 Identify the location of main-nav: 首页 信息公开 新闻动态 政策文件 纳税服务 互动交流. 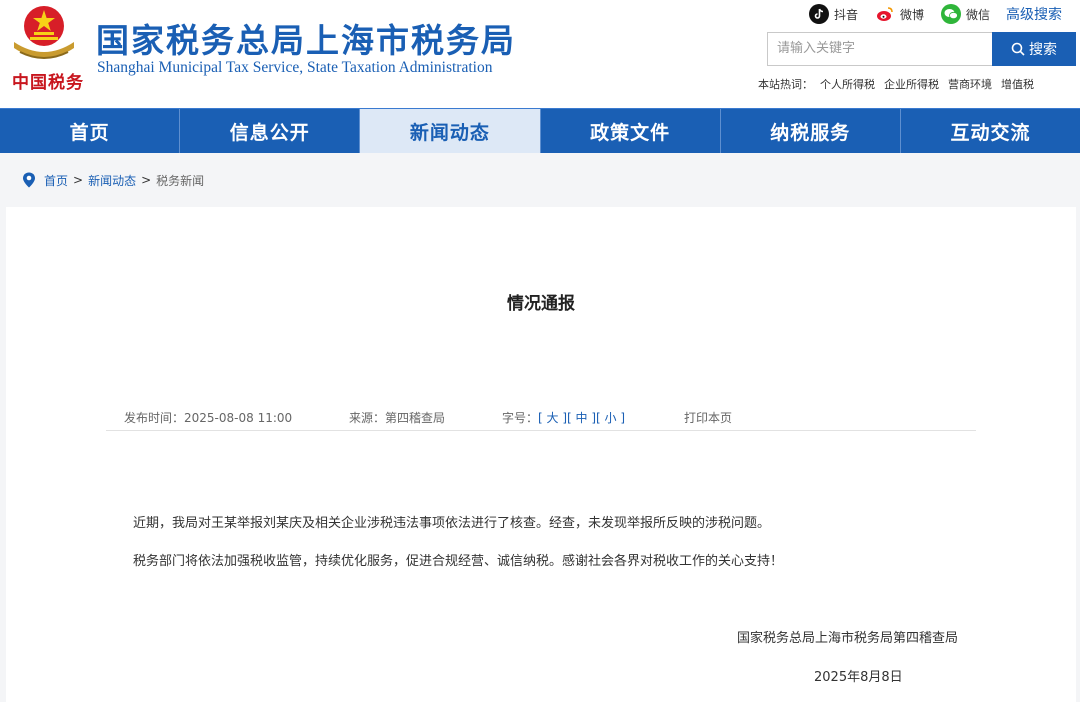
(540, 130).